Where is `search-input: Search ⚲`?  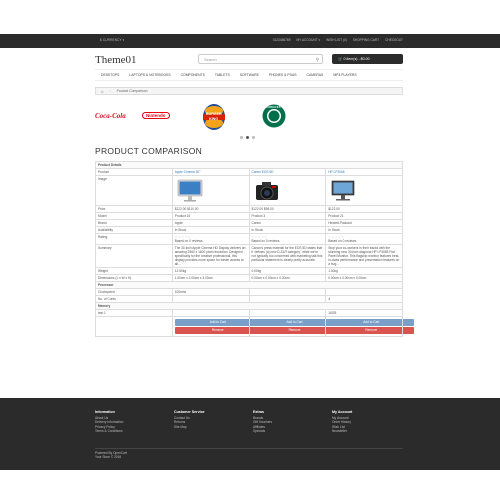 search-input: Search ⚲ is located at coordinates (260, 59).